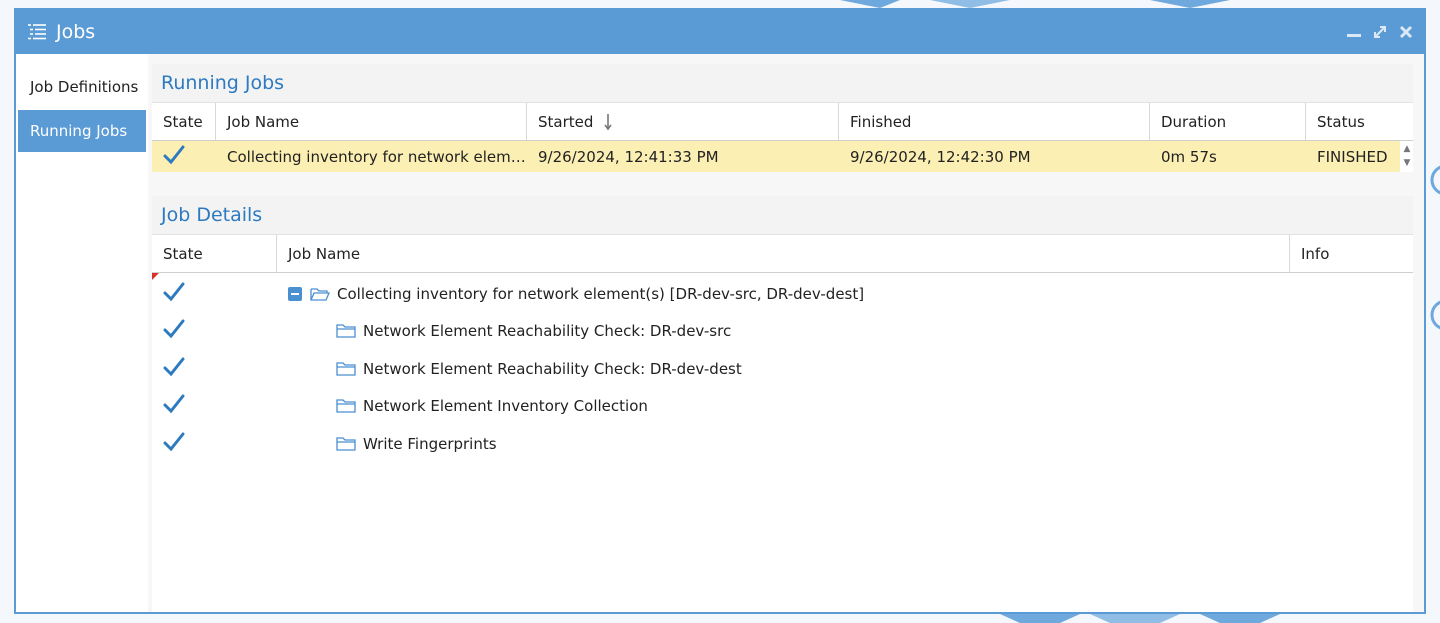 The height and width of the screenshot is (623, 1440). What do you see at coordinates (994, 121) in the screenshot?
I see `column-header-finished: Finished` at bounding box center [994, 121].